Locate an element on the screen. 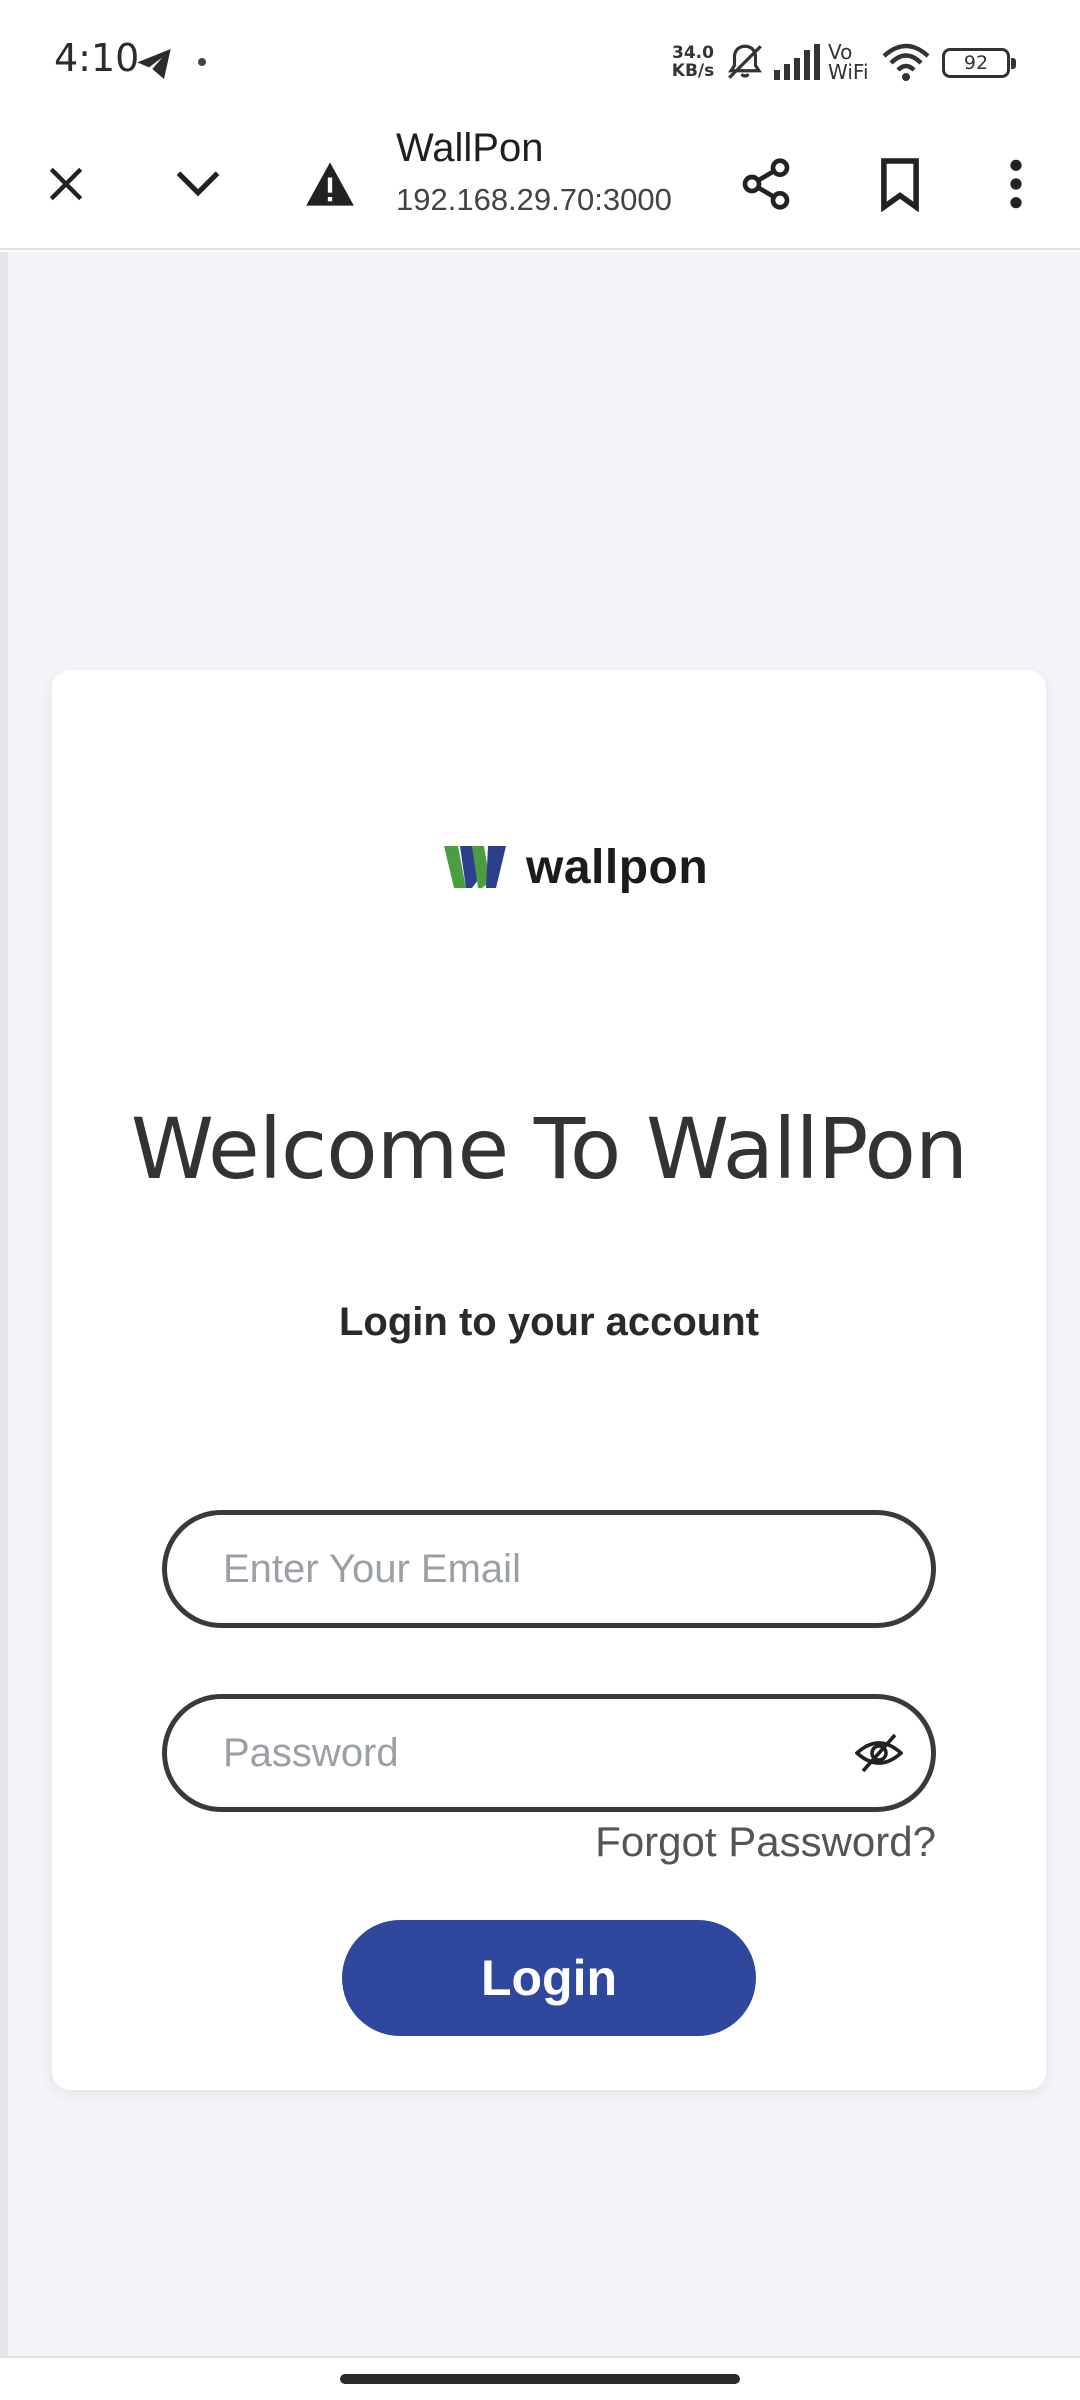 This screenshot has height=2400, width=1080. status-time: 4:10 is located at coordinates (97, 58).